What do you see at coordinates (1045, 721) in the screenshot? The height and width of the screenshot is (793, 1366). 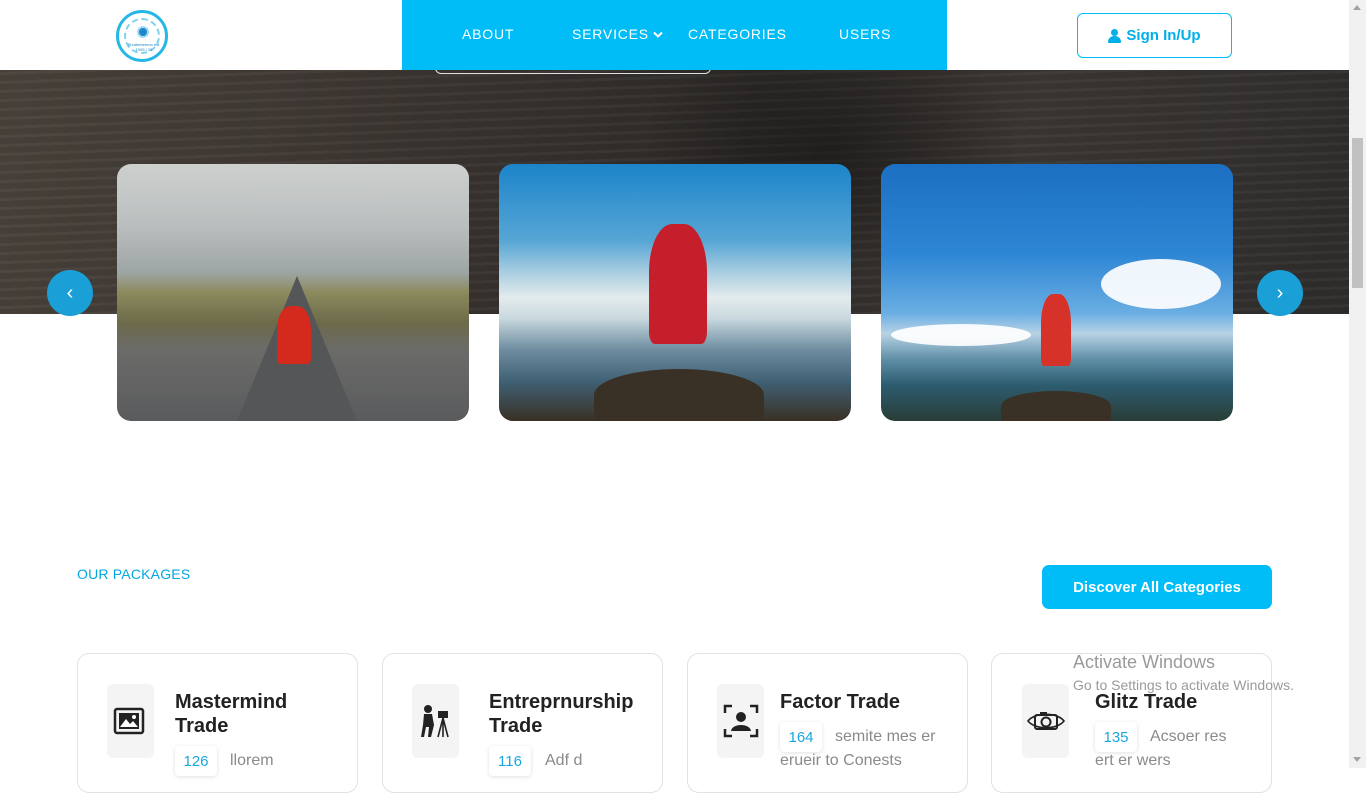 I see `camera-icon` at bounding box center [1045, 721].